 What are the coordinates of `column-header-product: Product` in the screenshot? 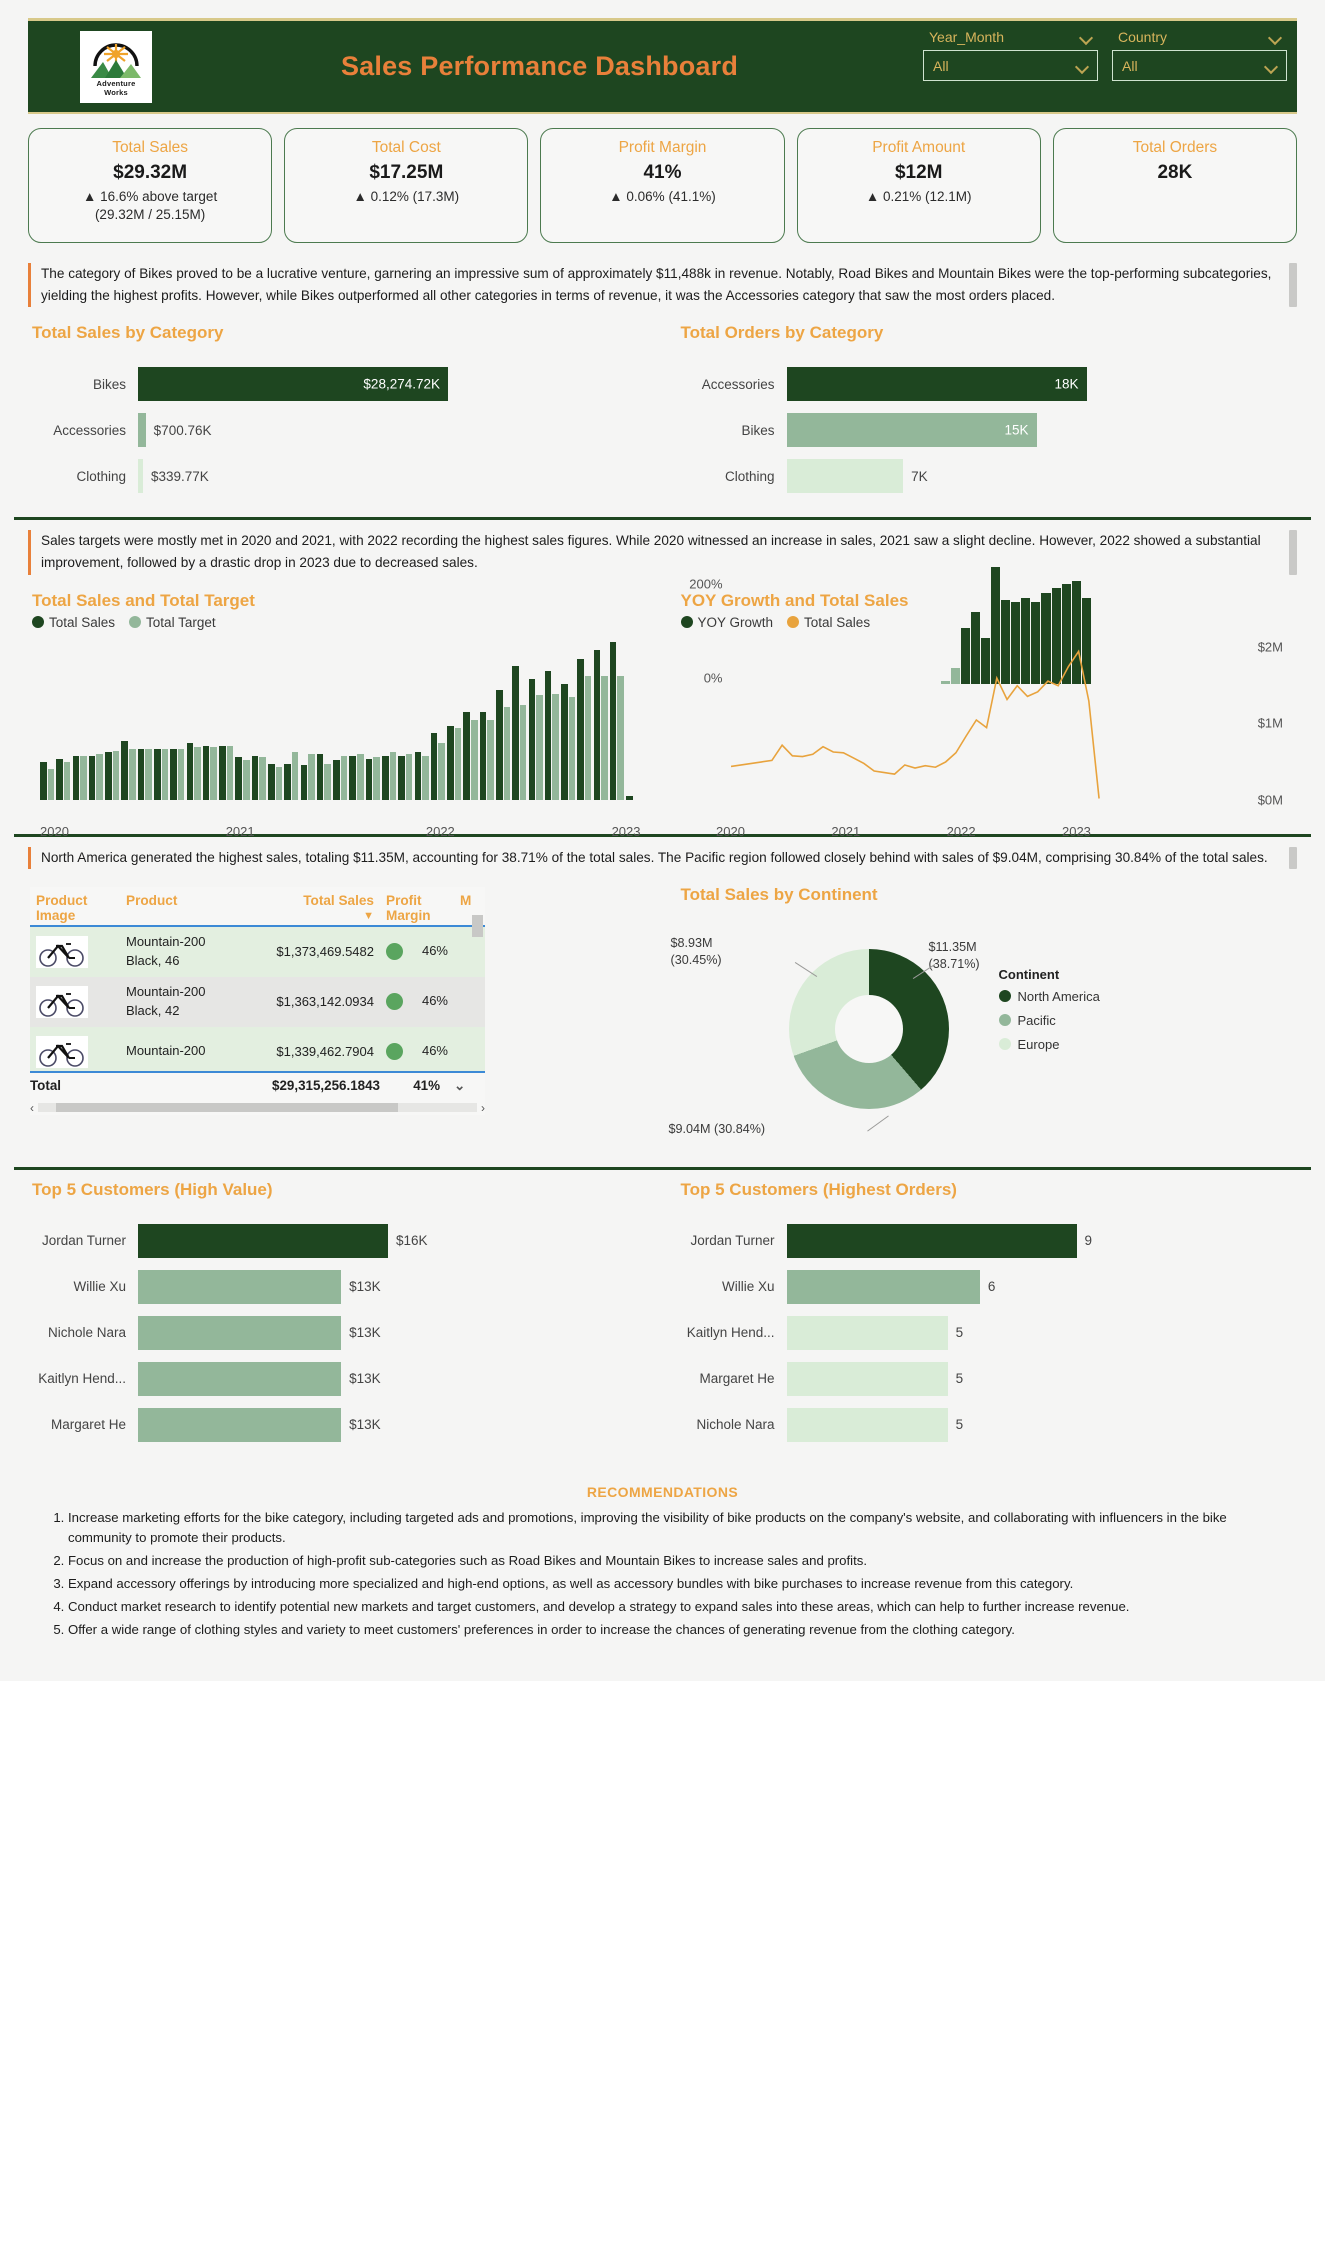 It's located at (180, 908).